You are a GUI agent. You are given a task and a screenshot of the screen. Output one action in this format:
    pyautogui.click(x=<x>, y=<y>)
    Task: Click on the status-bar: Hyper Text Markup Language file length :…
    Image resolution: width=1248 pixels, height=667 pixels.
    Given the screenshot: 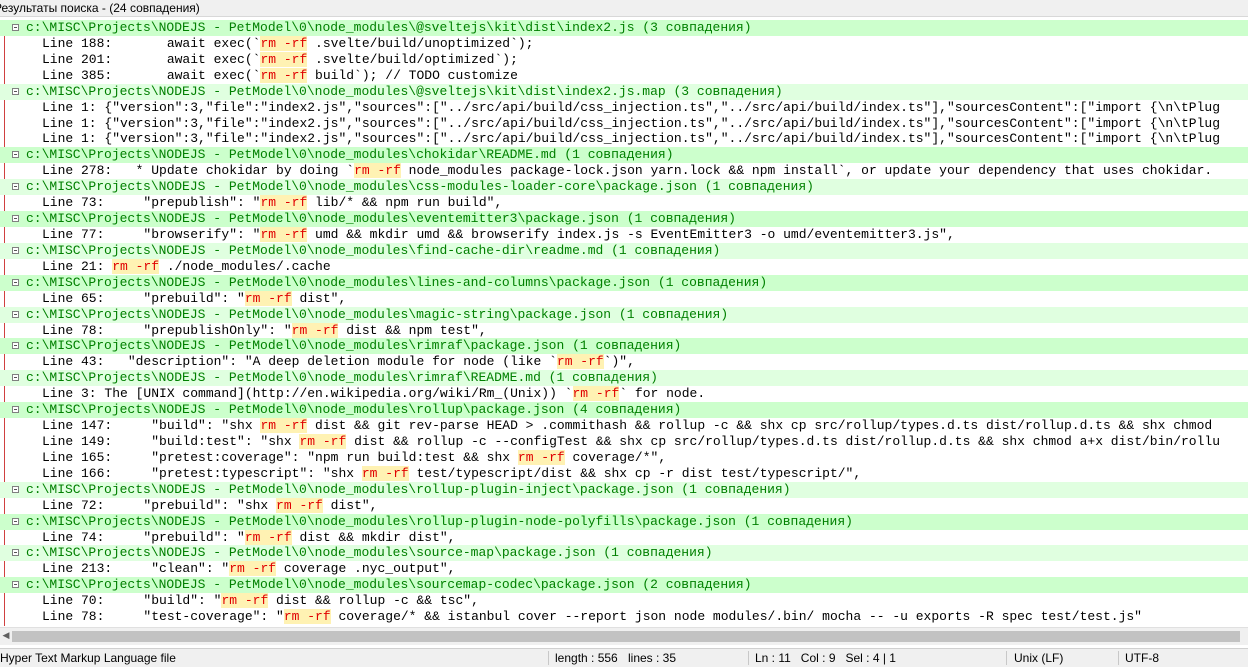 What is the action you would take?
    pyautogui.click(x=624, y=657)
    